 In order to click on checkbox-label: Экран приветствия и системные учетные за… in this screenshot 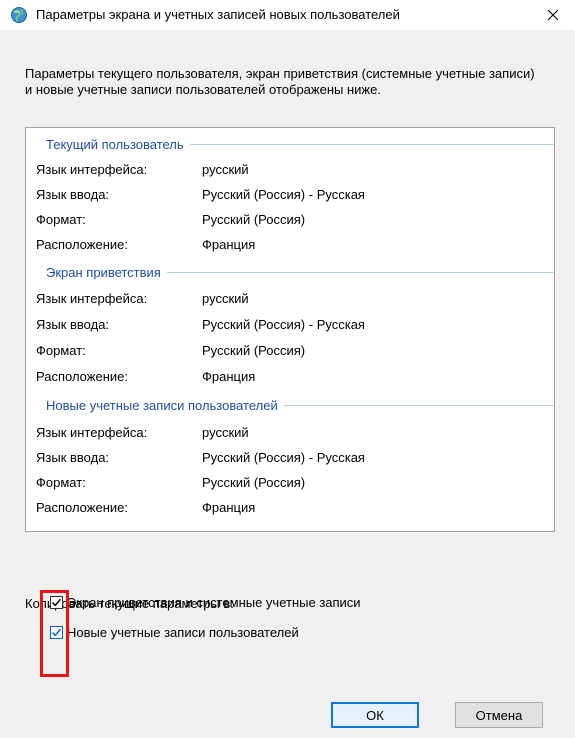, I will do `click(214, 602)`.